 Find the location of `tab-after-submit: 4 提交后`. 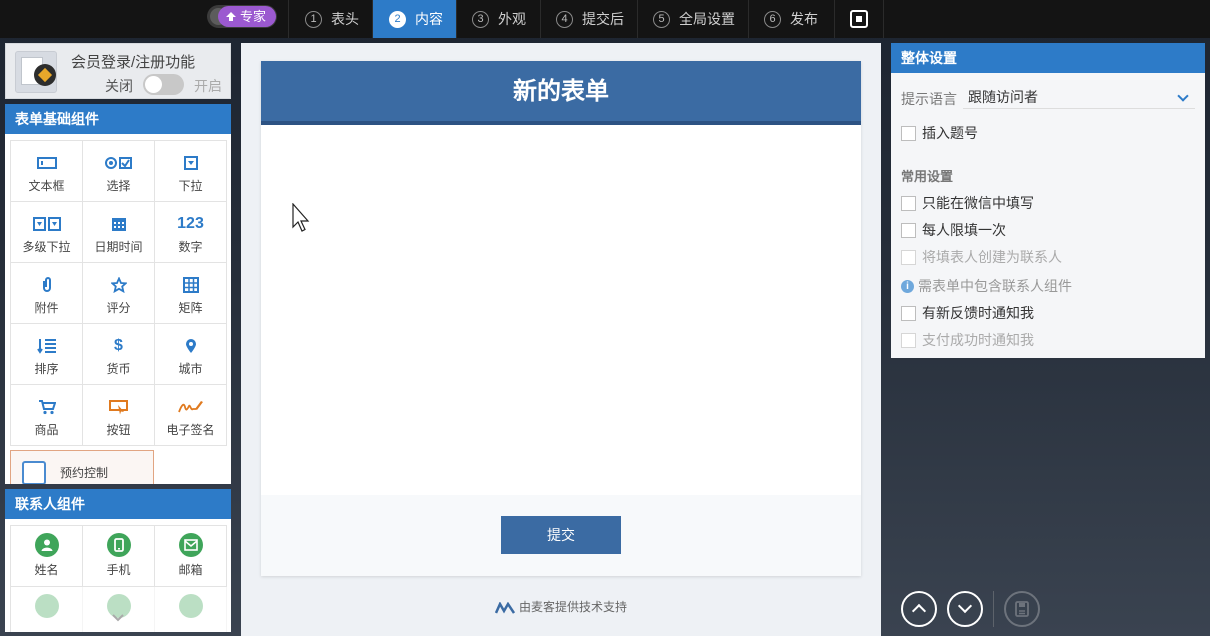

tab-after-submit: 4 提交后 is located at coordinates (588, 19).